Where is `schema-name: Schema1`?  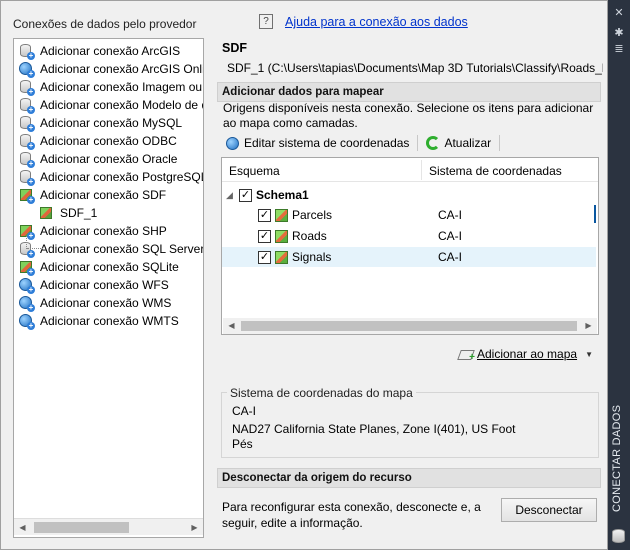 schema-name: Schema1 is located at coordinates (282, 195).